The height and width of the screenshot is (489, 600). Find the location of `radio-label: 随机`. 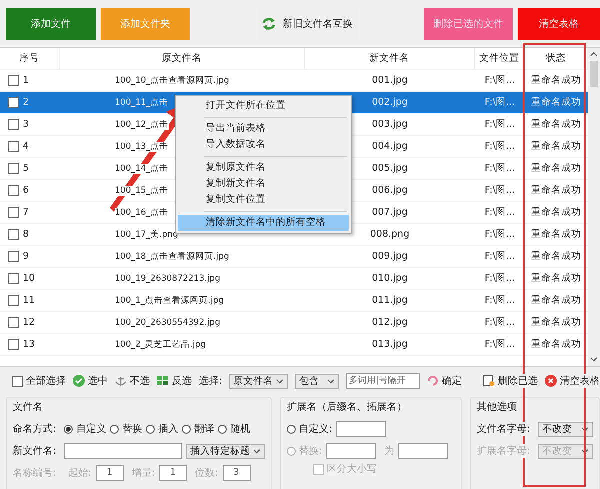

radio-label: 随机 is located at coordinates (240, 429).